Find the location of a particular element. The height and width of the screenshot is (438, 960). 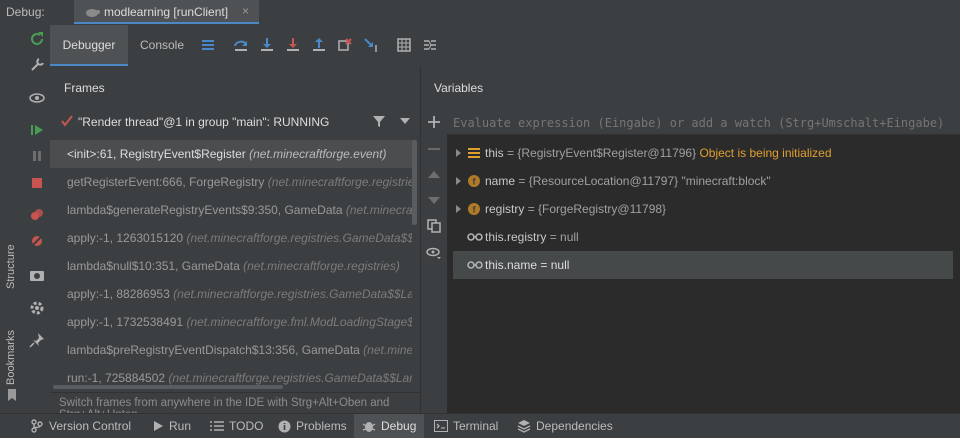

move-down-icon is located at coordinates (434, 201).